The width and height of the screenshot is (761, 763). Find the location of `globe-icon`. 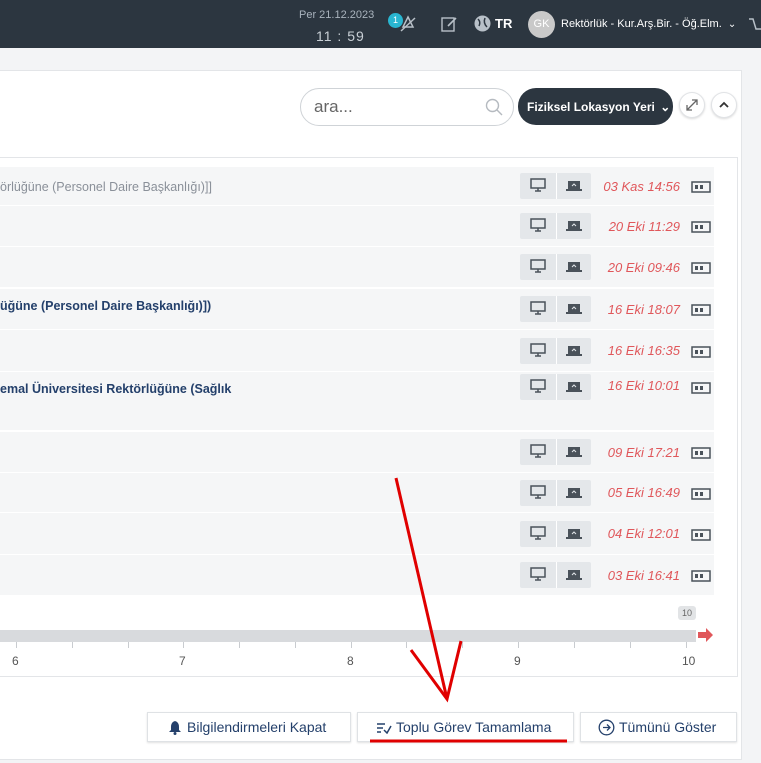

globe-icon is located at coordinates (482, 26).